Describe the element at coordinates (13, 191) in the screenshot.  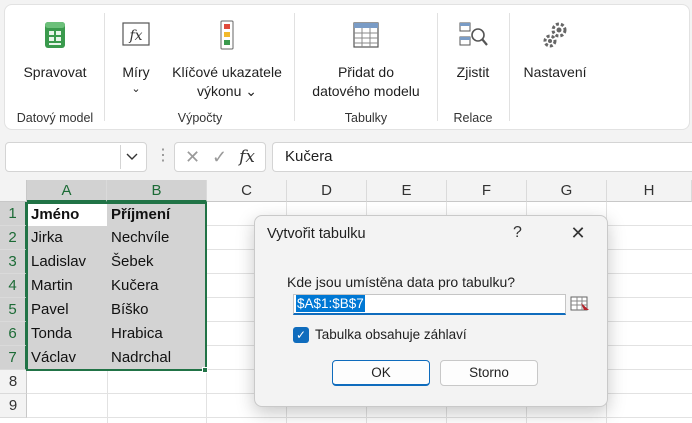
I see `select-all-corner` at that location.